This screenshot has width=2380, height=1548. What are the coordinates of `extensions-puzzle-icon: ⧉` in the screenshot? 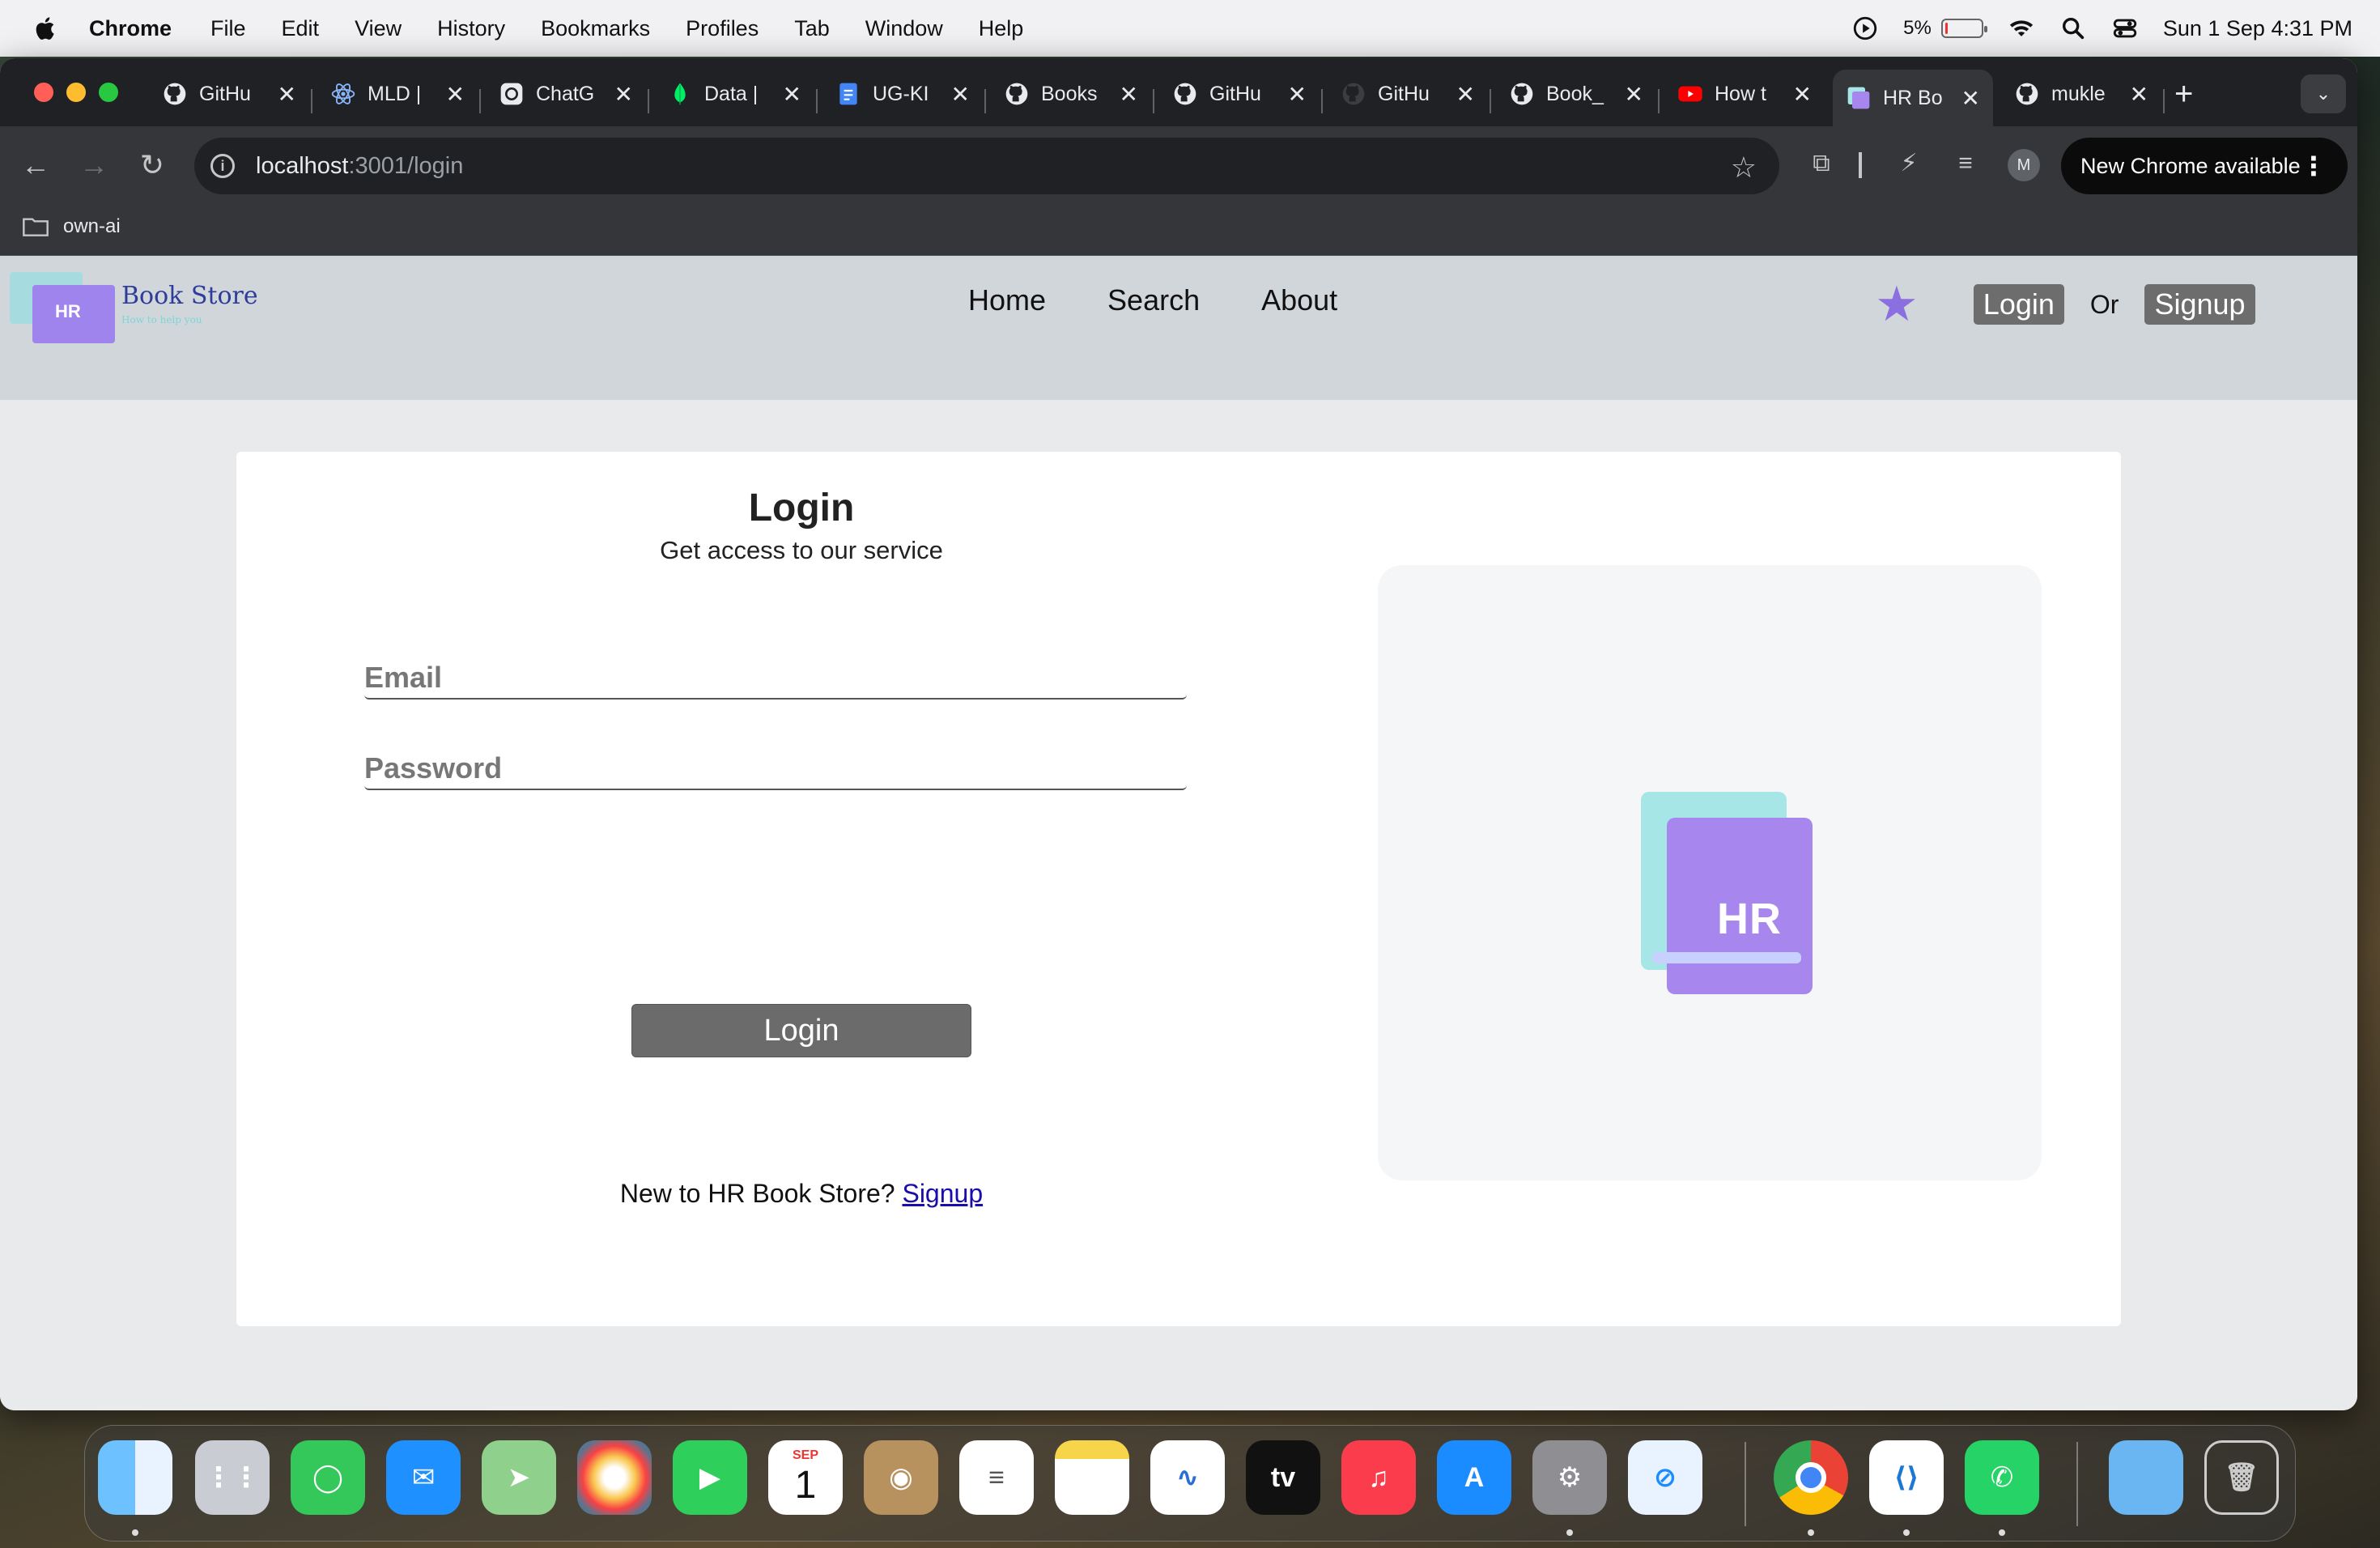 It's located at (1821, 164).